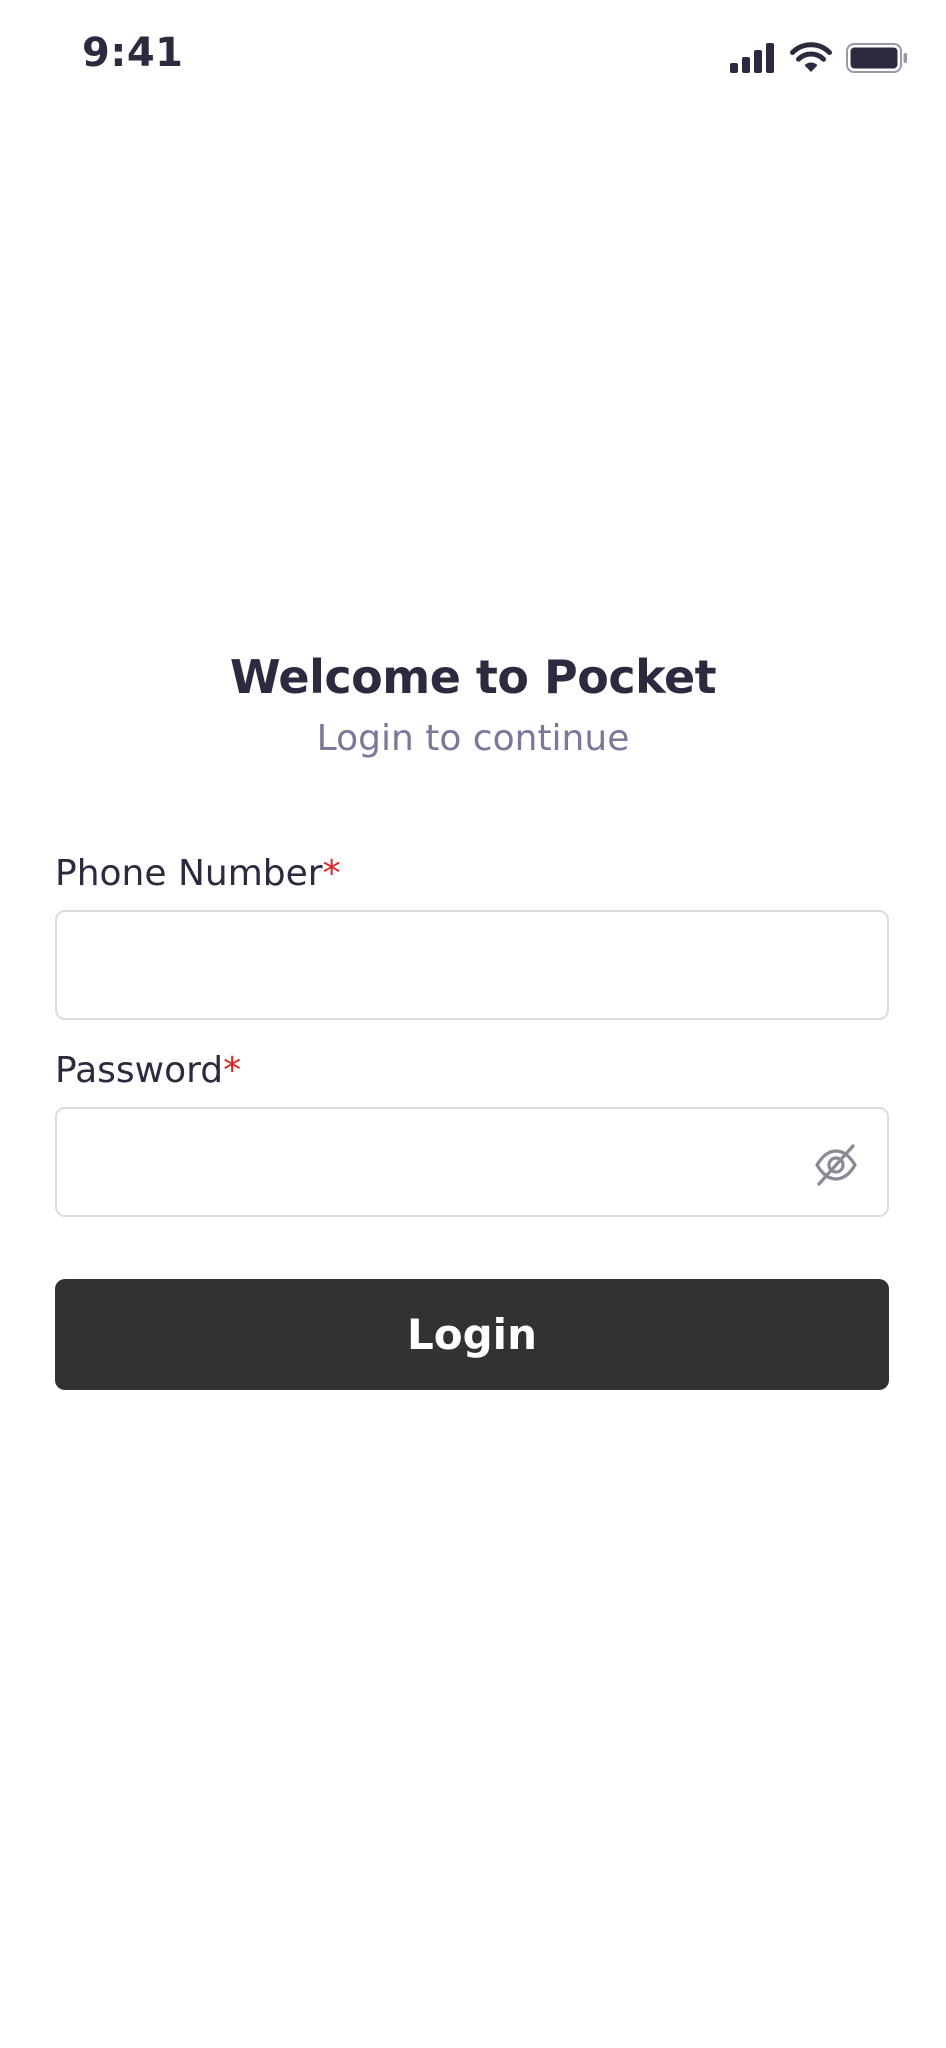 This screenshot has height=2048, width=946. I want to click on phone-number-input, so click(472, 965).